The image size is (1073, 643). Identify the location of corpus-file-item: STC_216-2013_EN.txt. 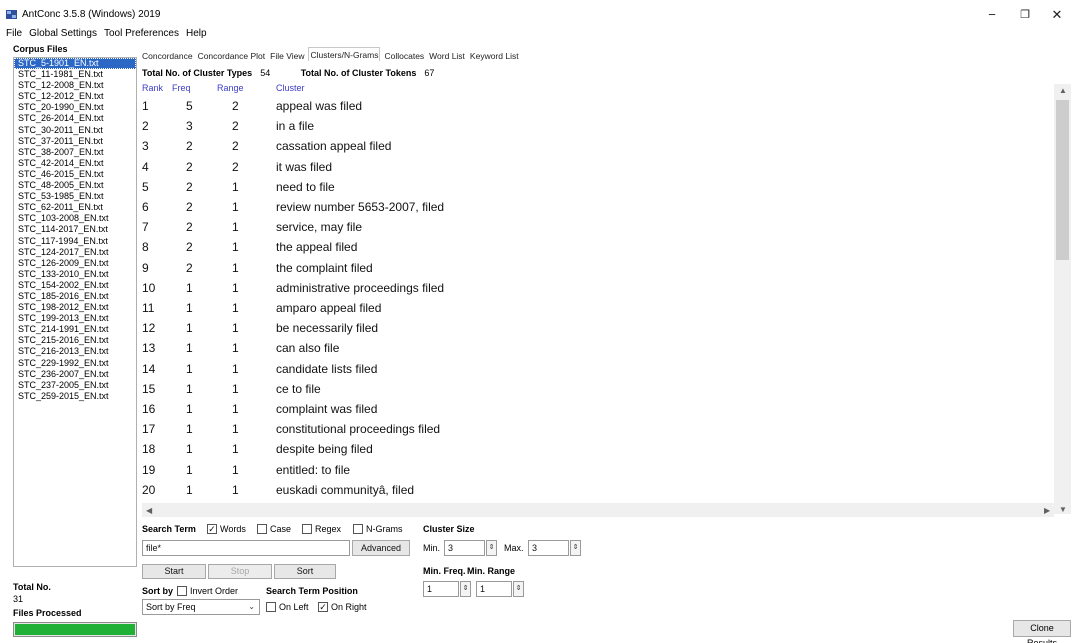
(75, 351).